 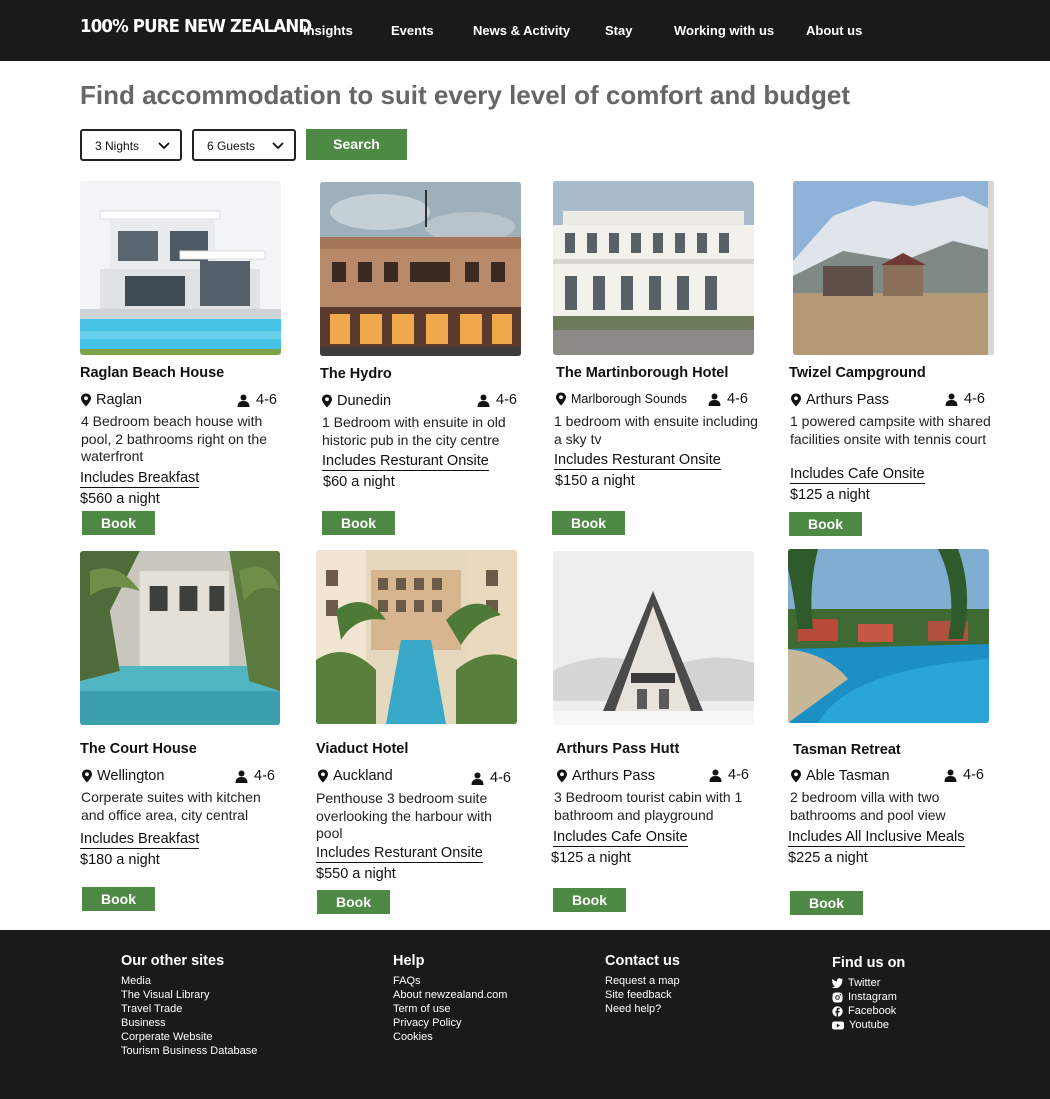 I want to click on footer-link-about: About newzealand.com, so click(x=450, y=995).